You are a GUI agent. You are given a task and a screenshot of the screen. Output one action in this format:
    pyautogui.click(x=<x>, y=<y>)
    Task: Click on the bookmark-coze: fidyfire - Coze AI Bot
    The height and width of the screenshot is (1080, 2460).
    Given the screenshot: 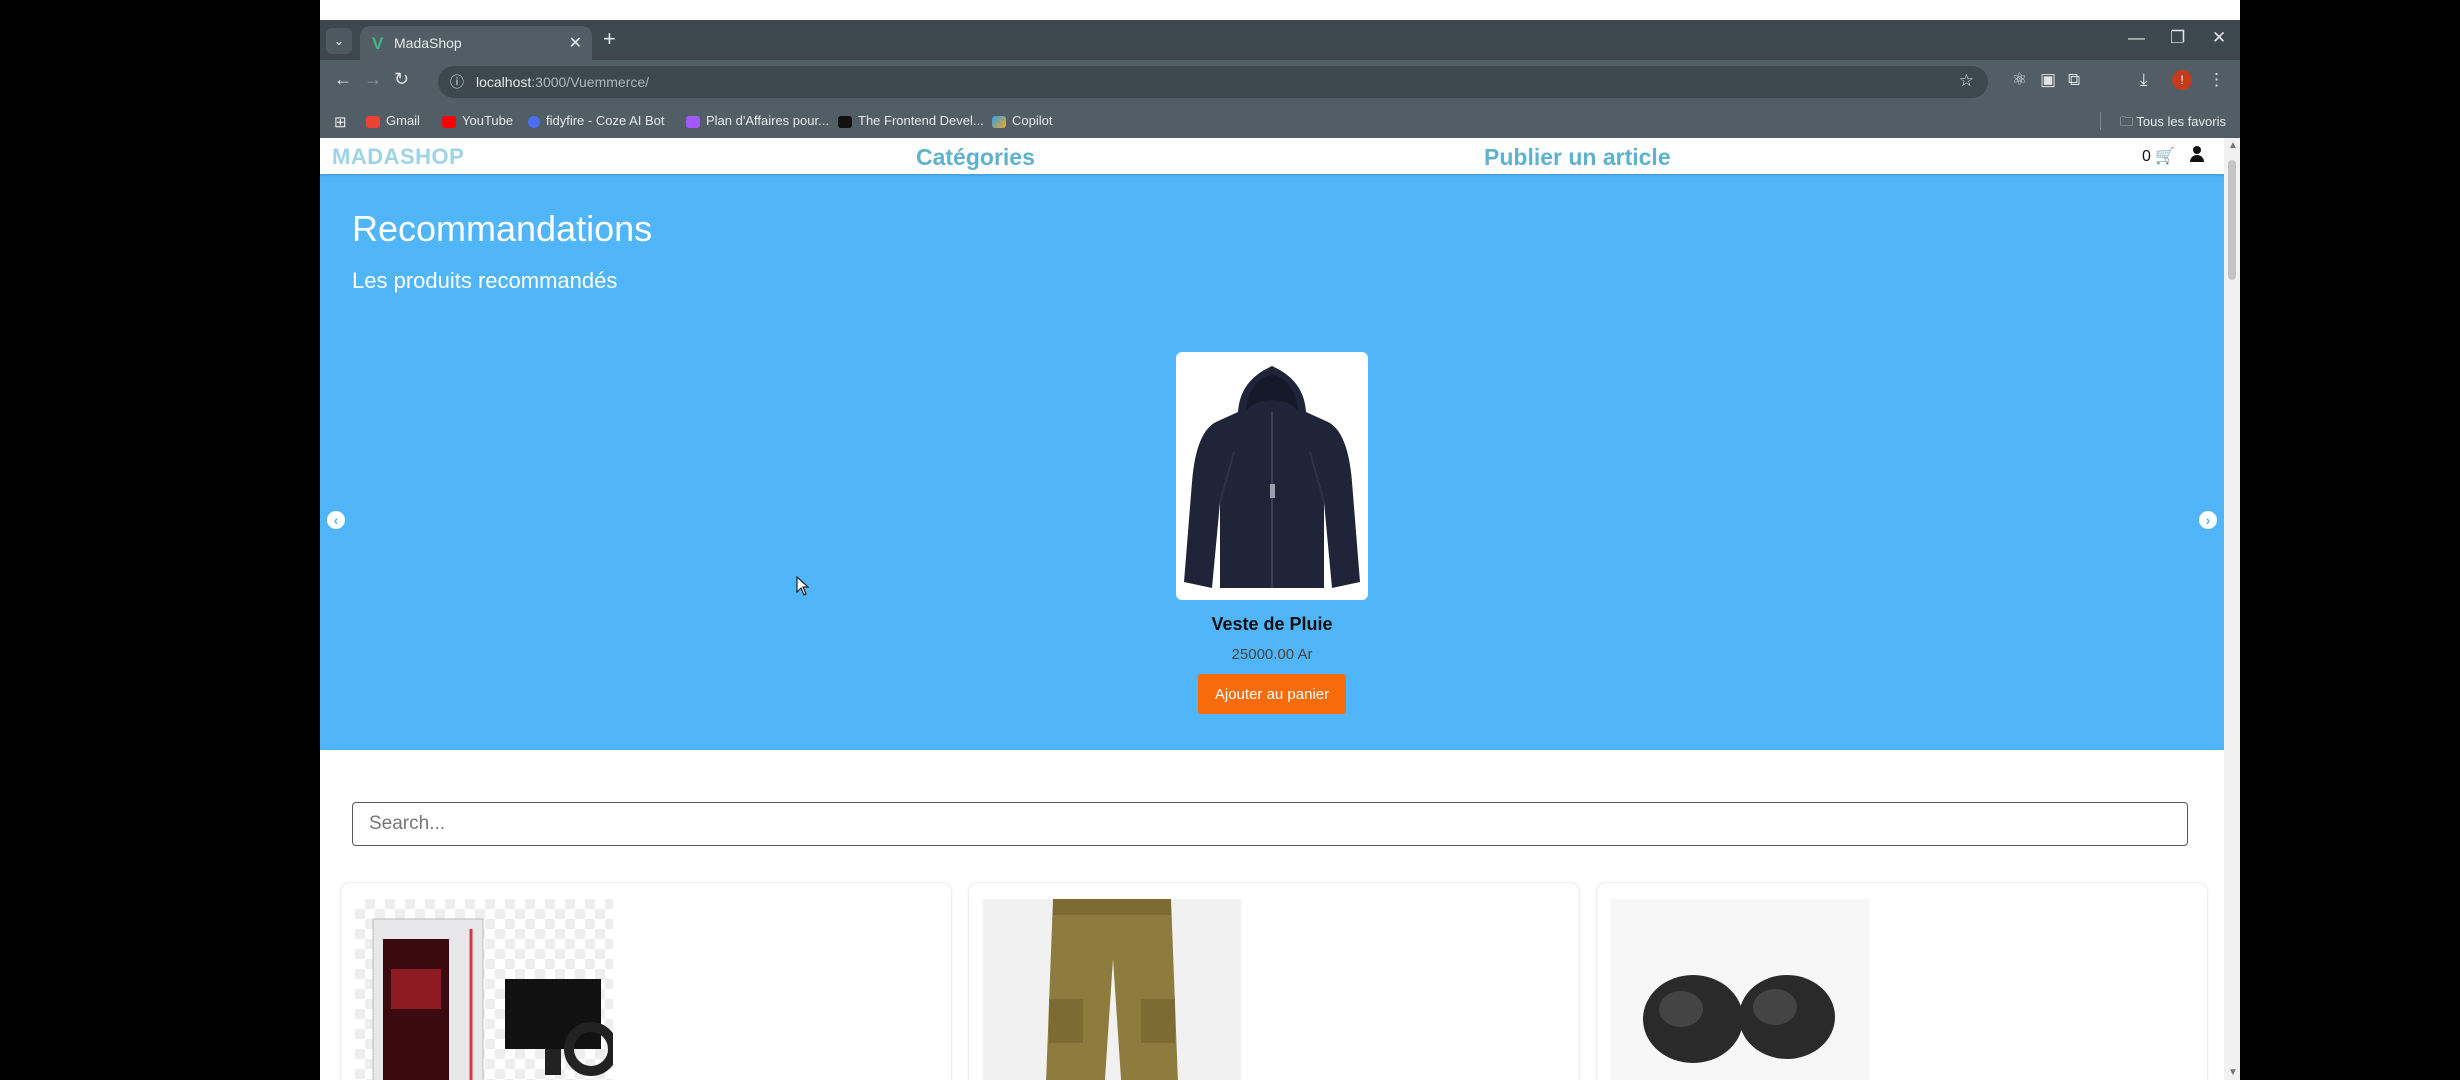 What is the action you would take?
    pyautogui.click(x=596, y=120)
    